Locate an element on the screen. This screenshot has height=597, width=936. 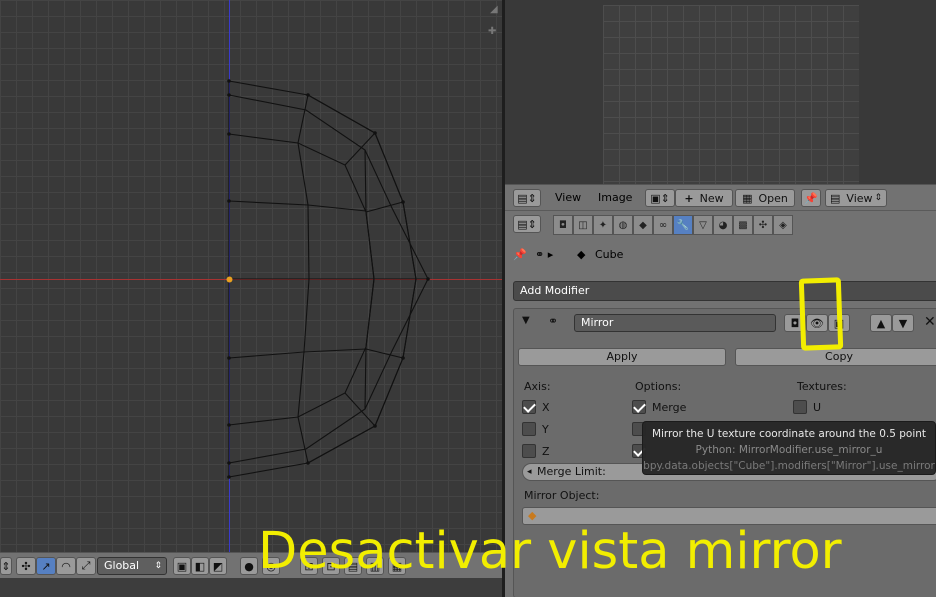
axis-z-checkbox: Z is located at coordinates (536, 451).